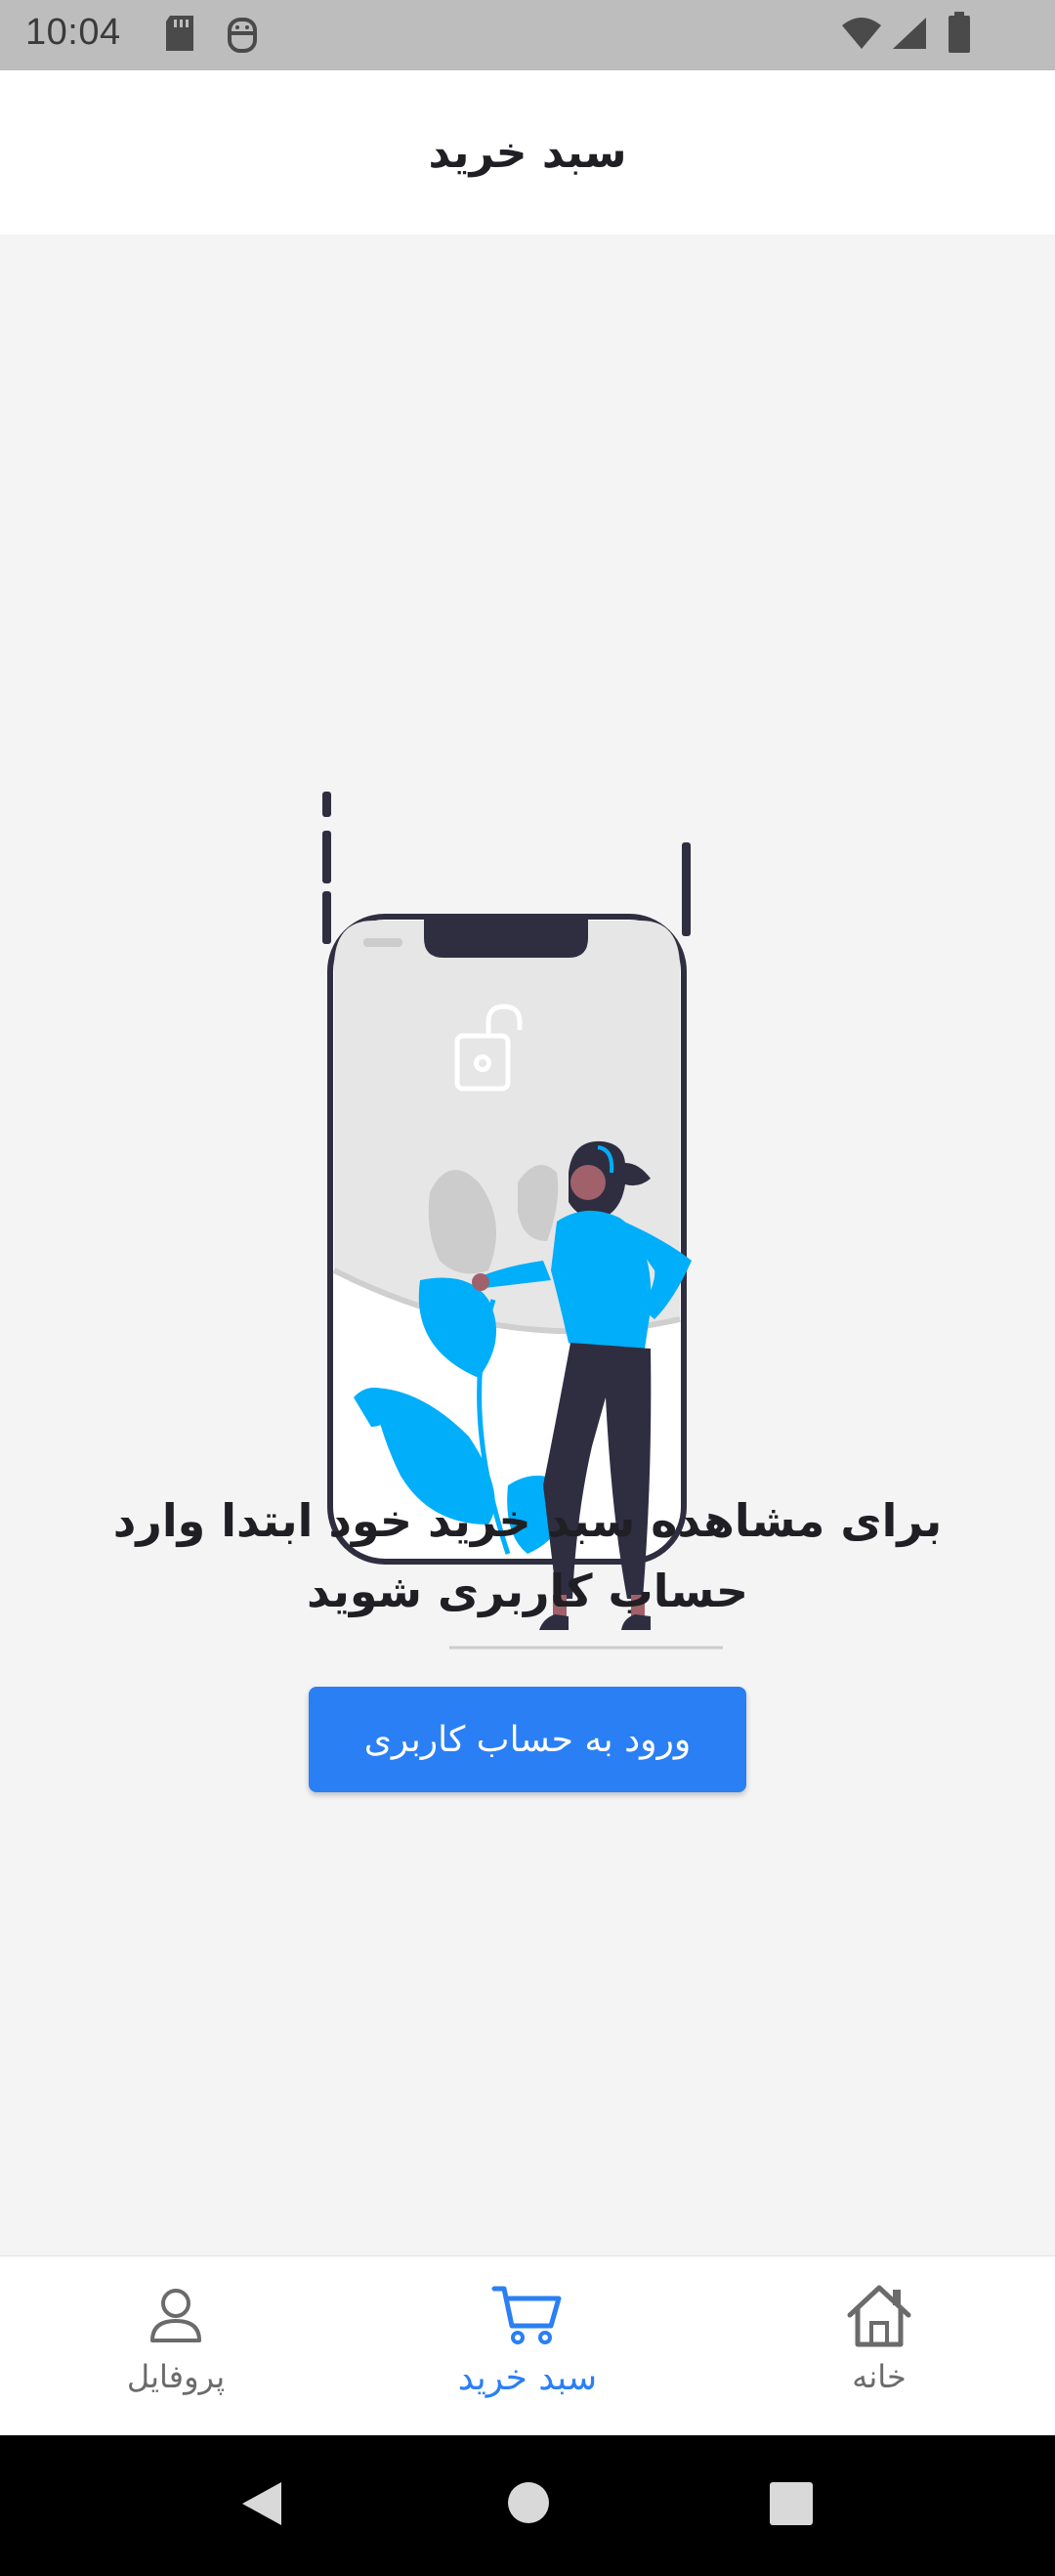  Describe the element at coordinates (242, 36) in the screenshot. I see `android-debug-icon` at that location.